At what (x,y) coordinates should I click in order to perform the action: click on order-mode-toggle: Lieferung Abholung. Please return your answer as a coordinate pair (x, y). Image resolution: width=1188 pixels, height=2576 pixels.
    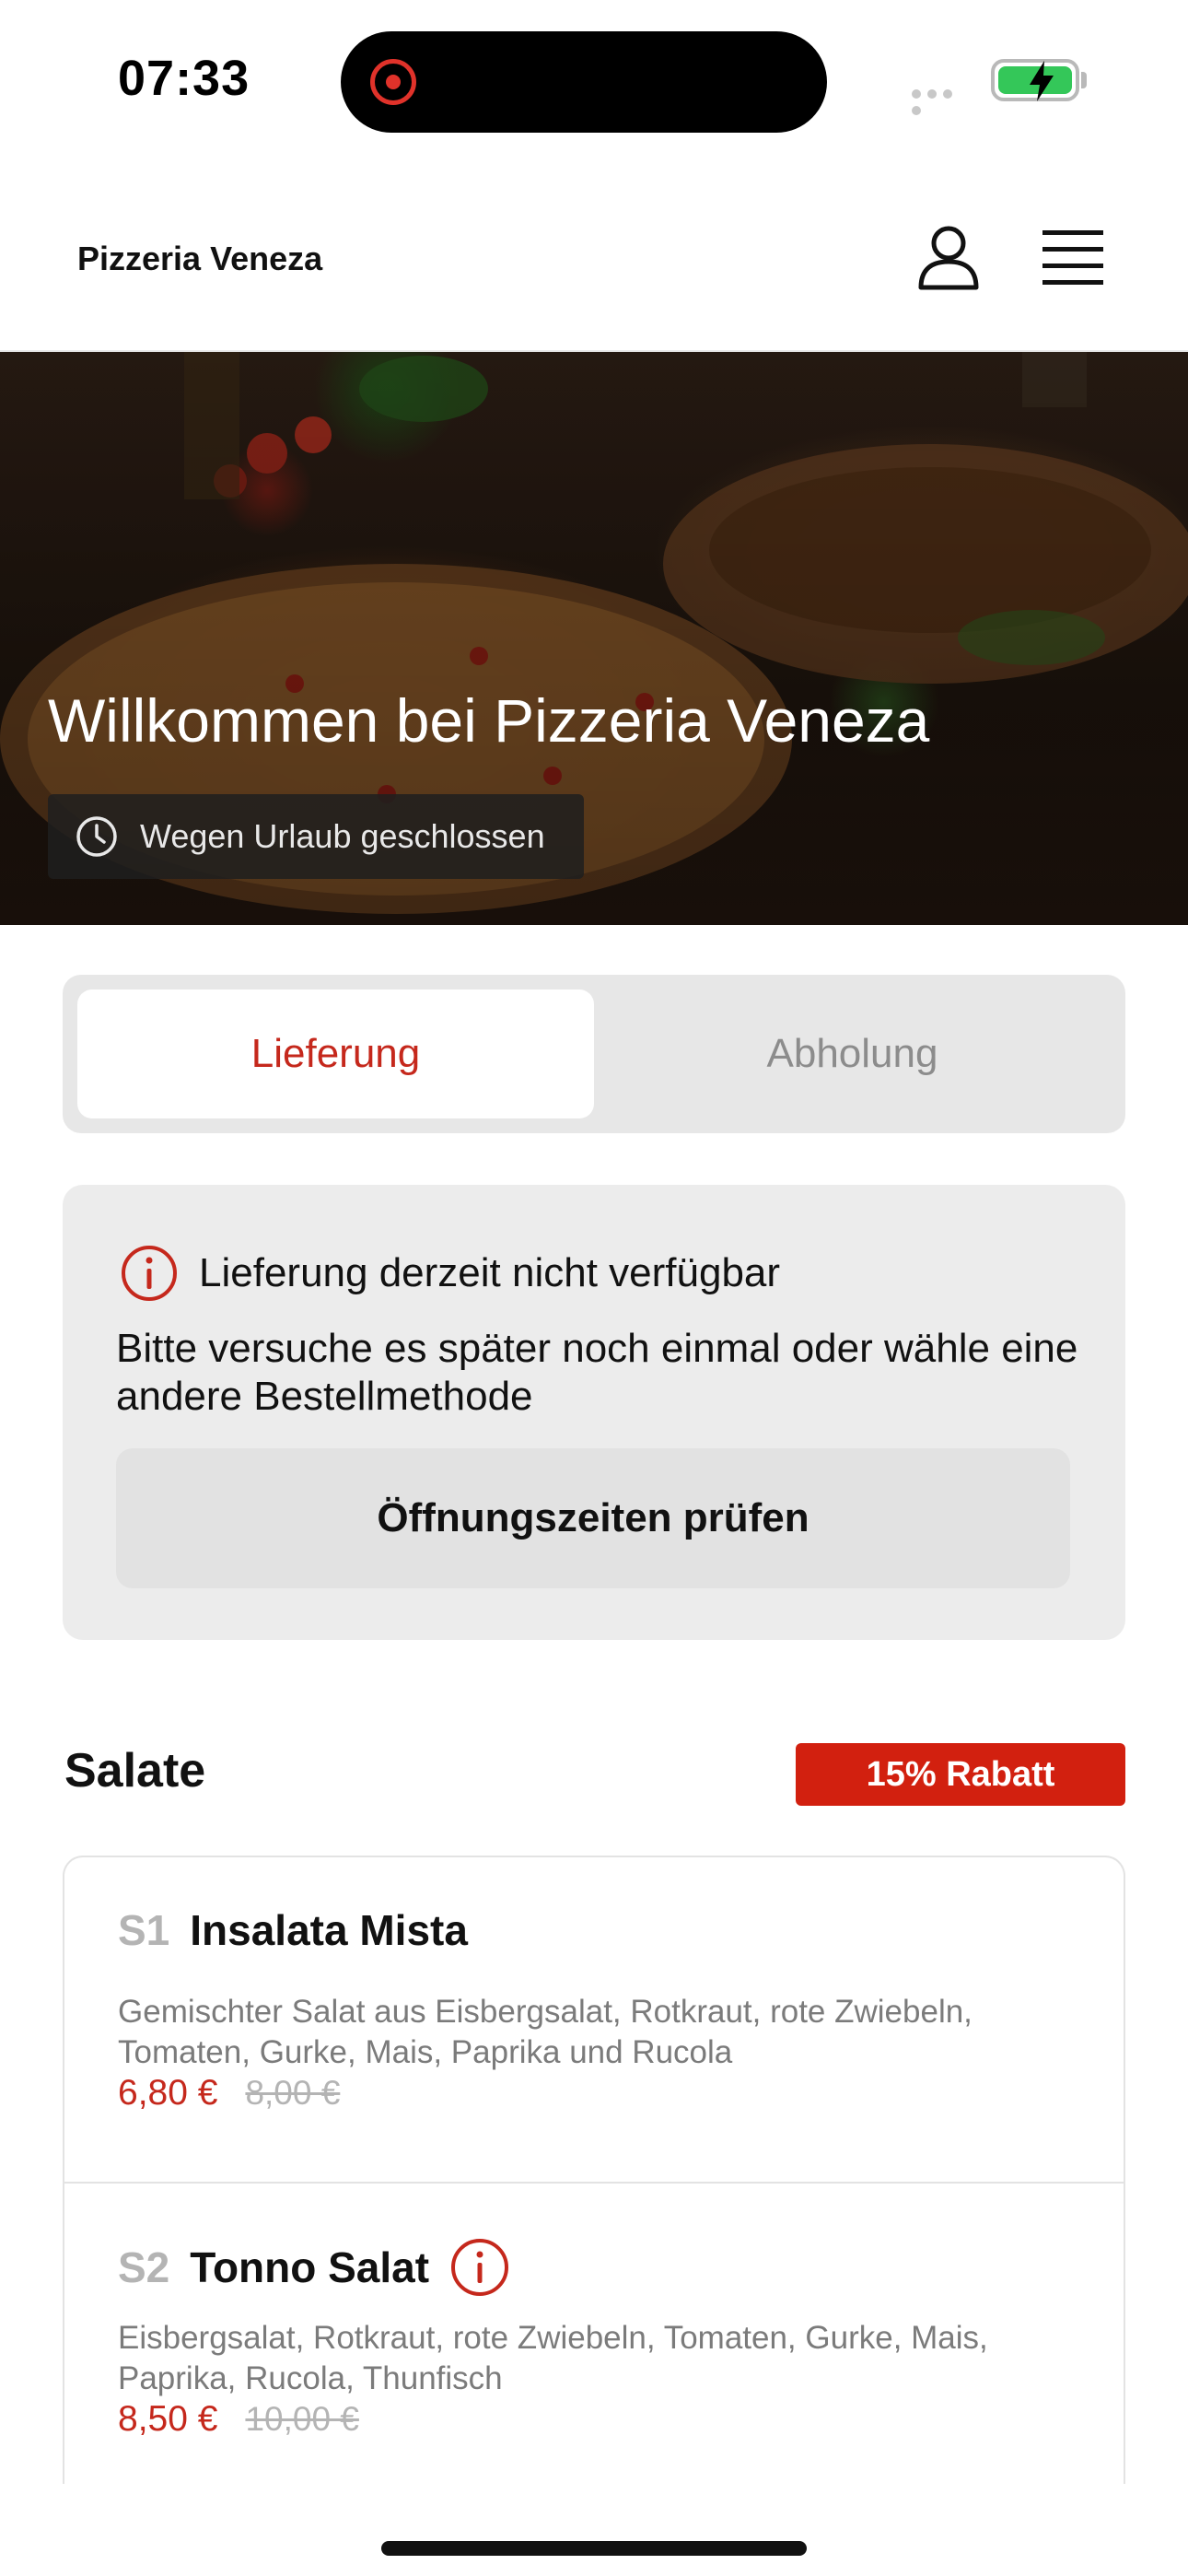
    Looking at the image, I should click on (594, 1054).